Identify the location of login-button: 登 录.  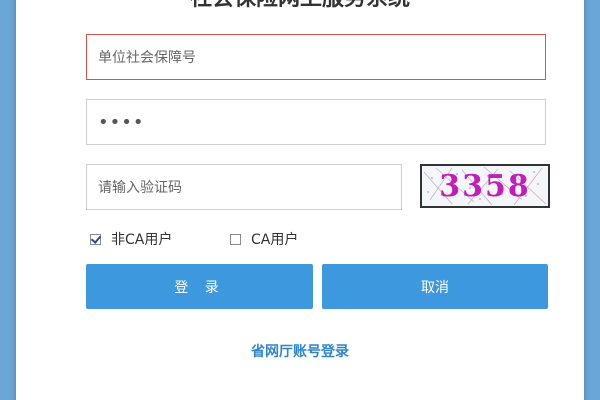
(199, 286).